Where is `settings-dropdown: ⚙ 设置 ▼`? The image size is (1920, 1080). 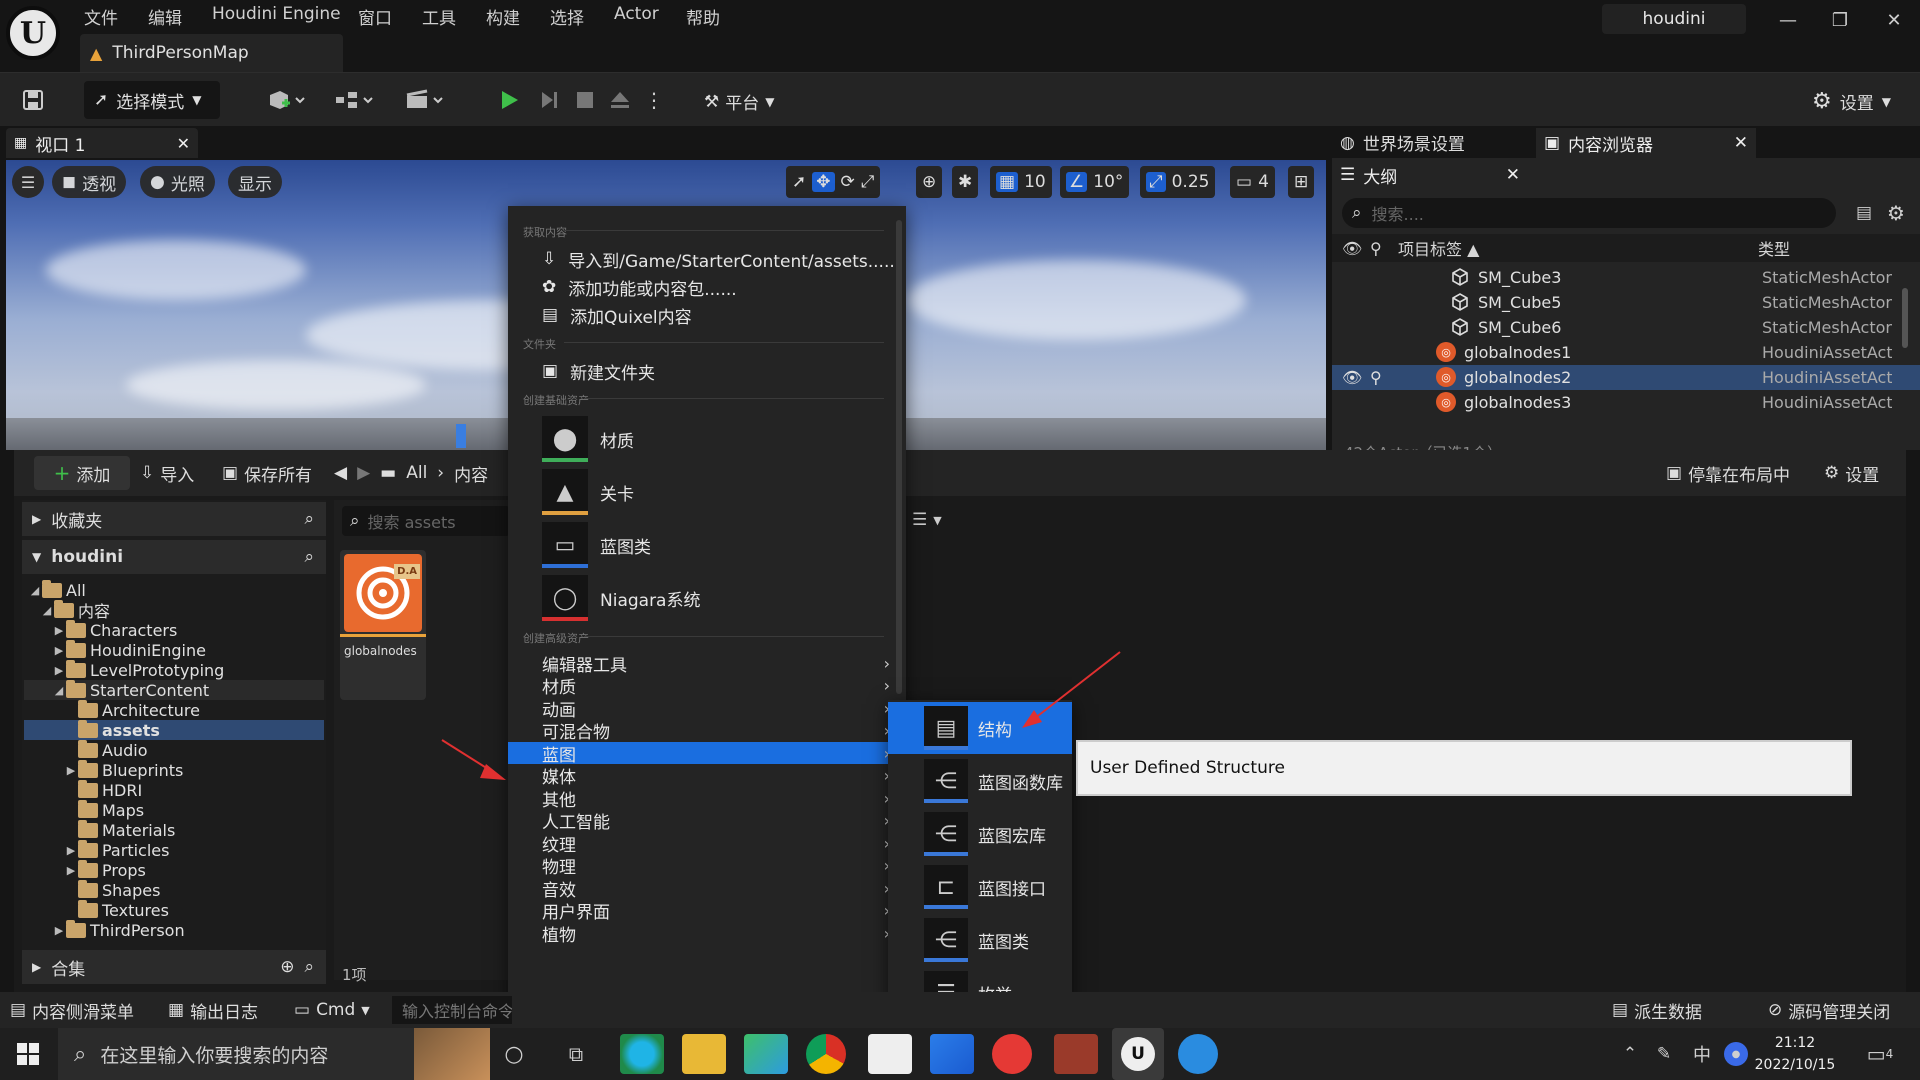
settings-dropdown: ⚙ 设置 ▼ is located at coordinates (1851, 101).